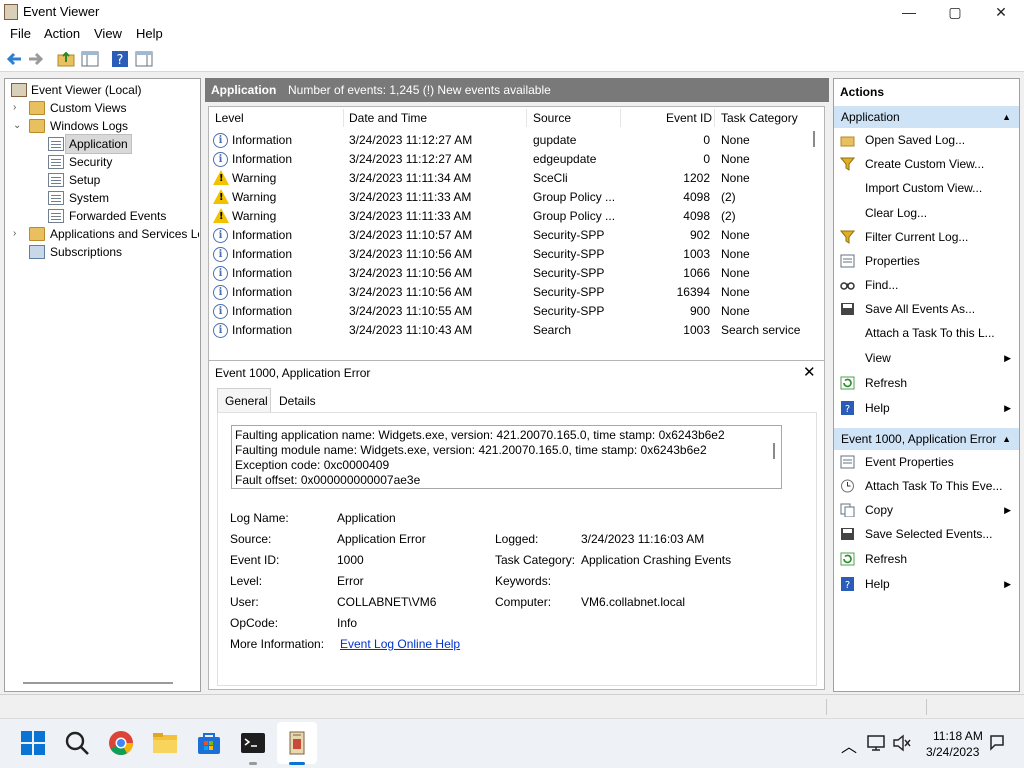 Image resolution: width=1024 pixels, height=768 pixels. Describe the element at coordinates (552, 118) in the screenshot. I see `column-header-source: Source` at that location.